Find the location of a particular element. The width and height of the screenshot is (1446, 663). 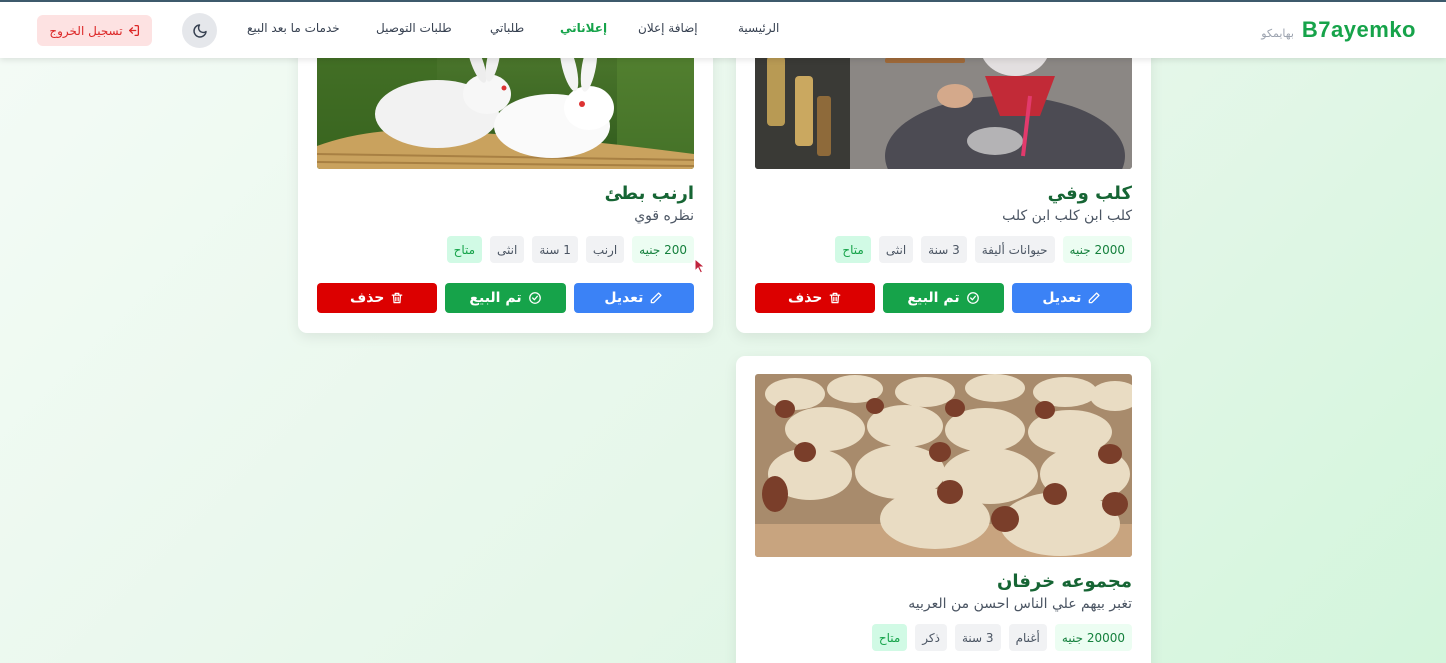

ad-description: نظره قوي is located at coordinates (664, 216).